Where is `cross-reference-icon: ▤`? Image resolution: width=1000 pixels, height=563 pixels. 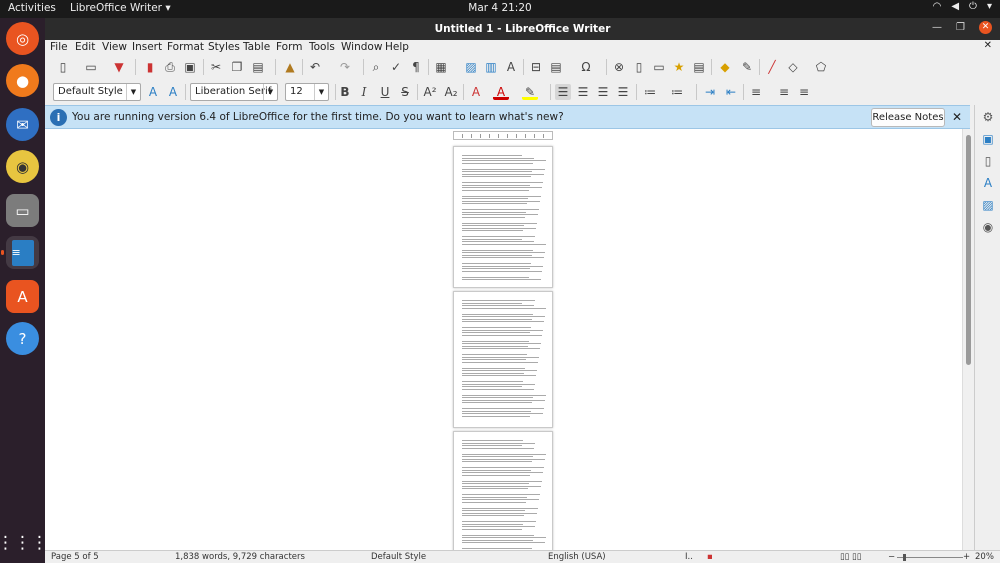 cross-reference-icon: ▤ is located at coordinates (699, 67).